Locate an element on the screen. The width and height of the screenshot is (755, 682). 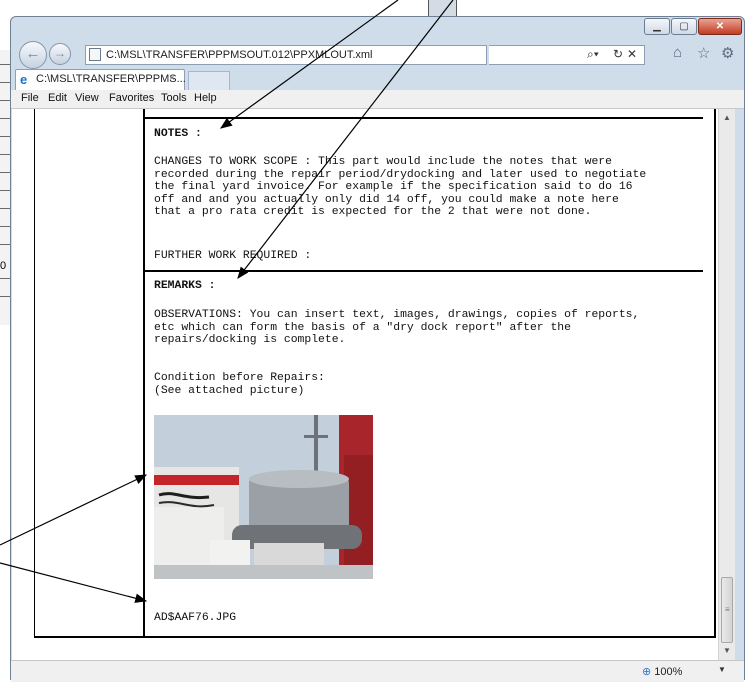
grip-icon: ≡ is located at coordinates (727, 609).